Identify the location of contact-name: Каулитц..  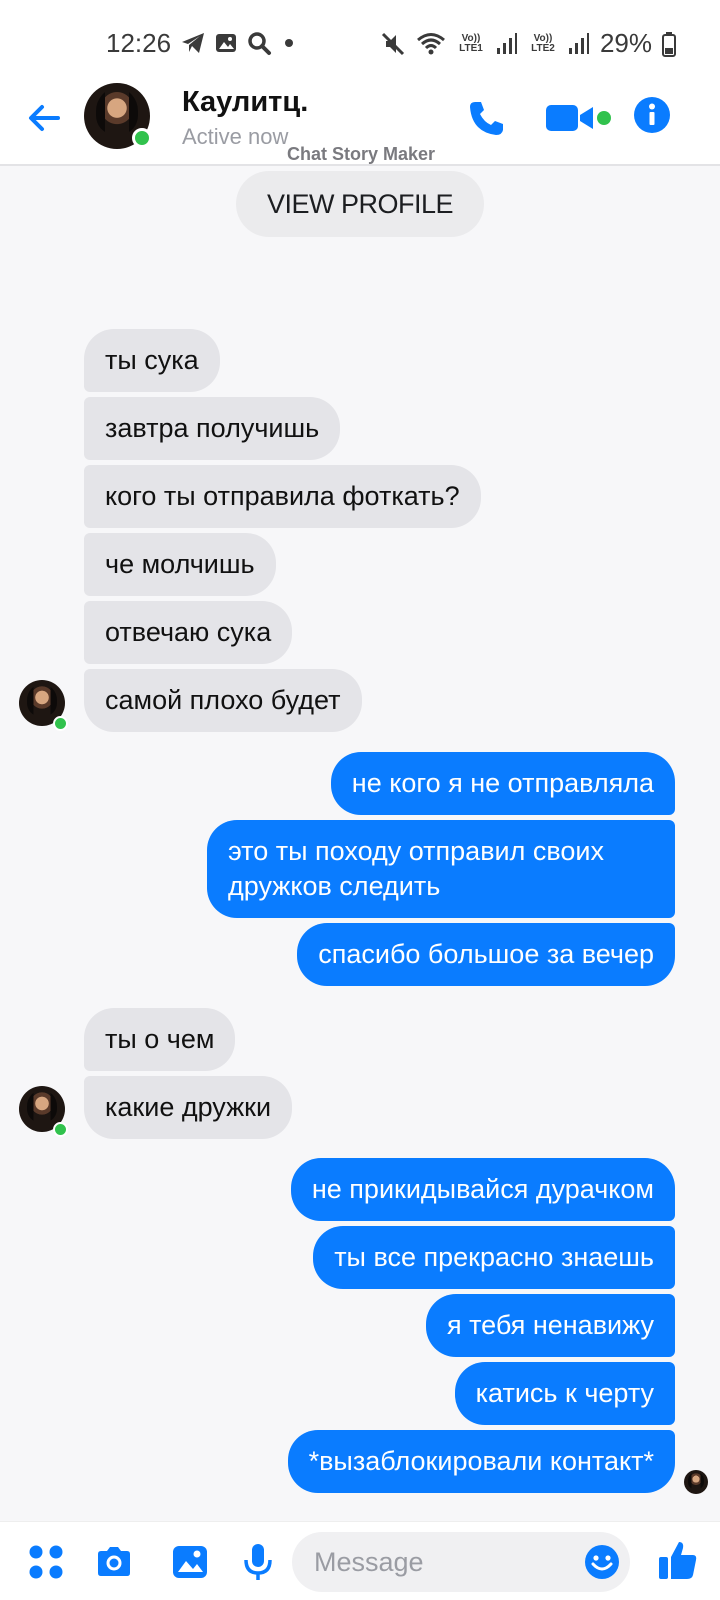
(245, 102).